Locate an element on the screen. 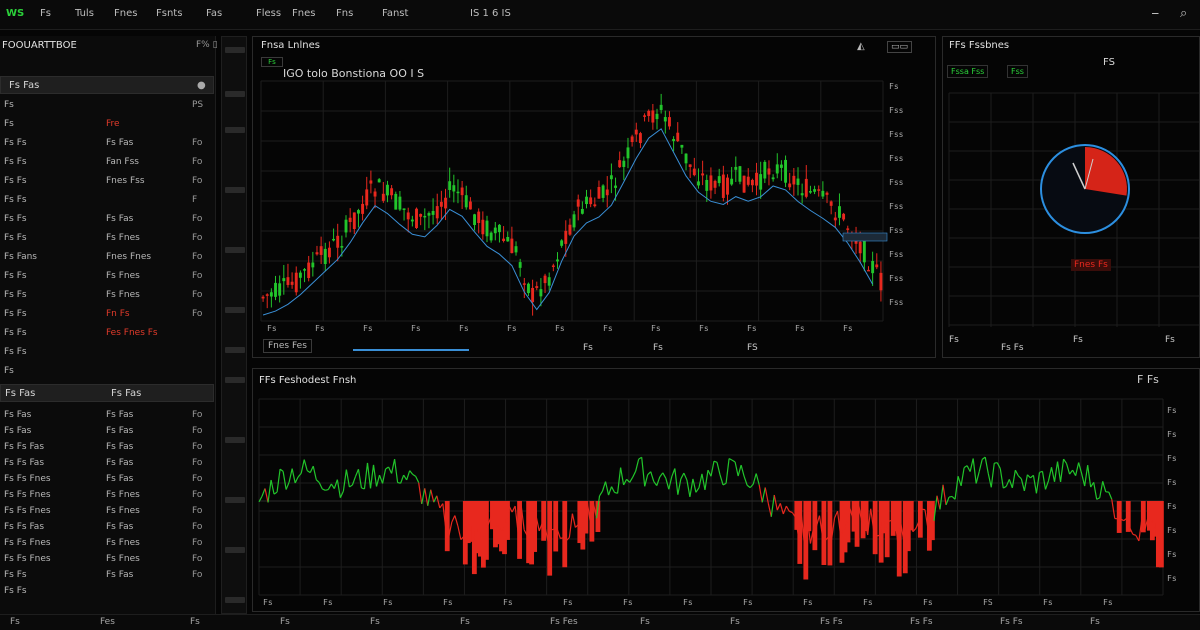 The width and height of the screenshot is (1200, 630). watchlist-row: Fs PS is located at coordinates (107, 106).